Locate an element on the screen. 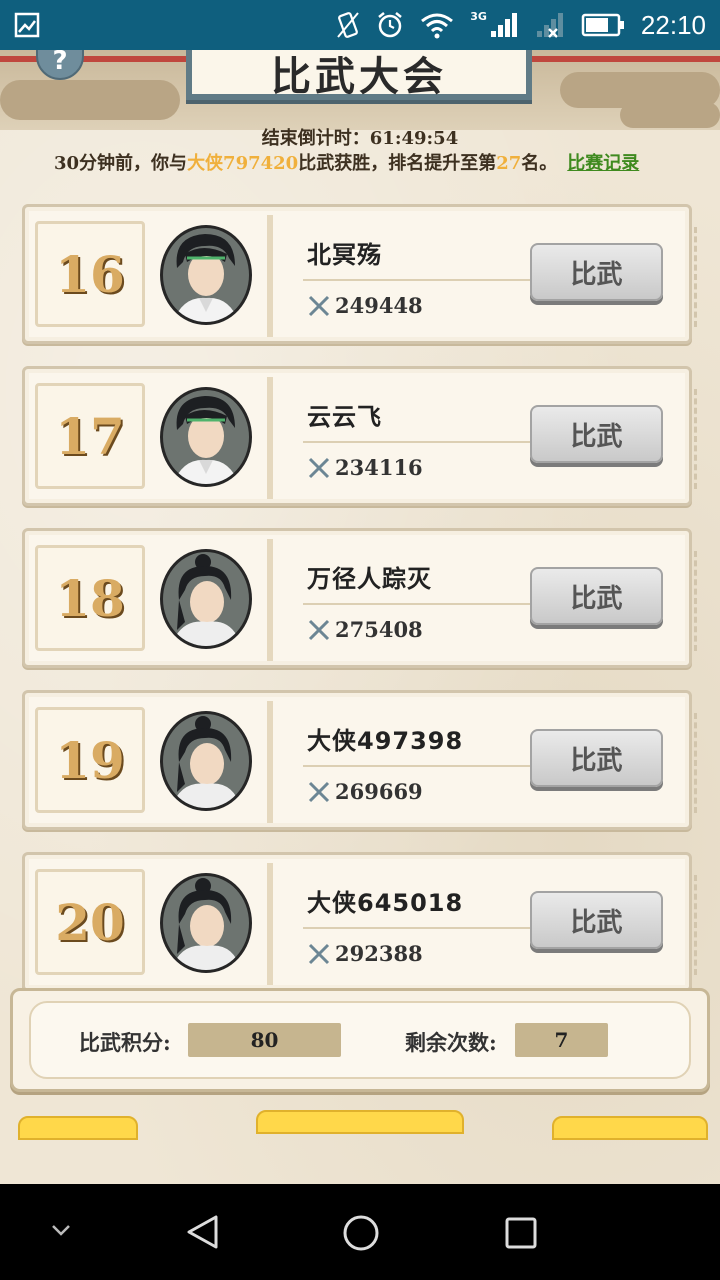 Image resolution: width=720 pixels, height=1280 pixels. rank-card: 16 北冥殇 249448 比武 is located at coordinates (359, 274).